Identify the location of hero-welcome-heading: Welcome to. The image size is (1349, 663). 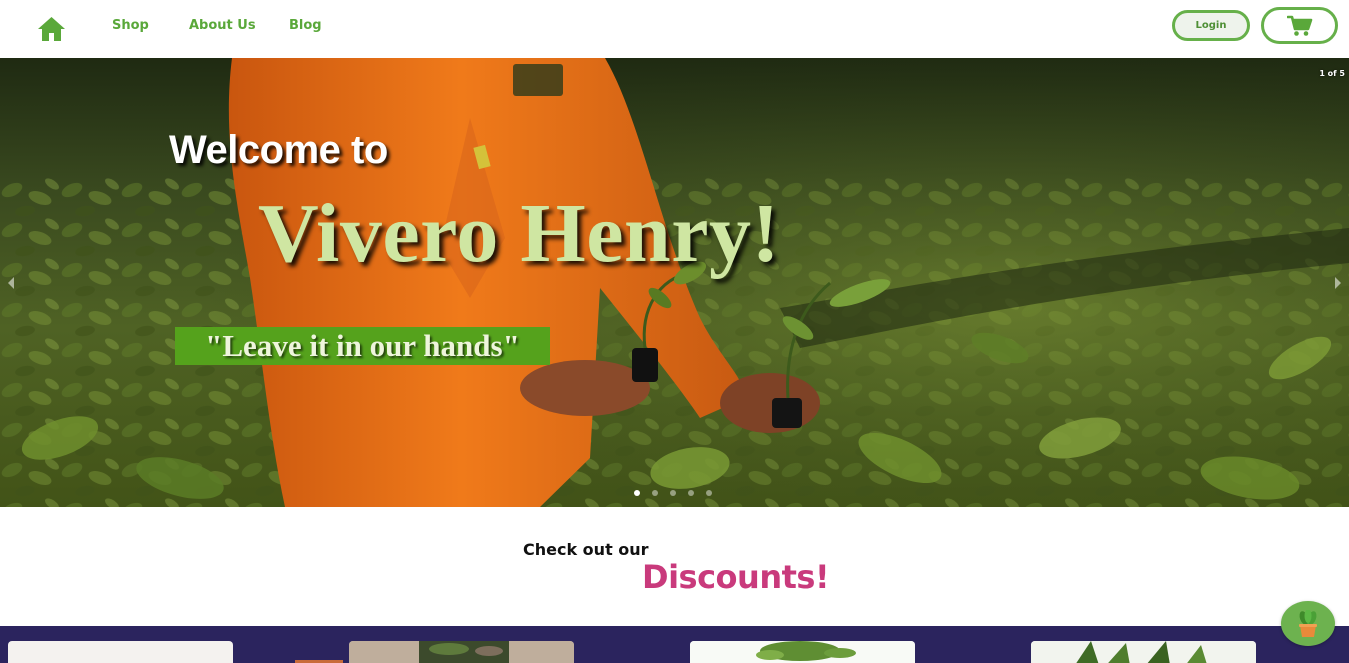
(278, 150).